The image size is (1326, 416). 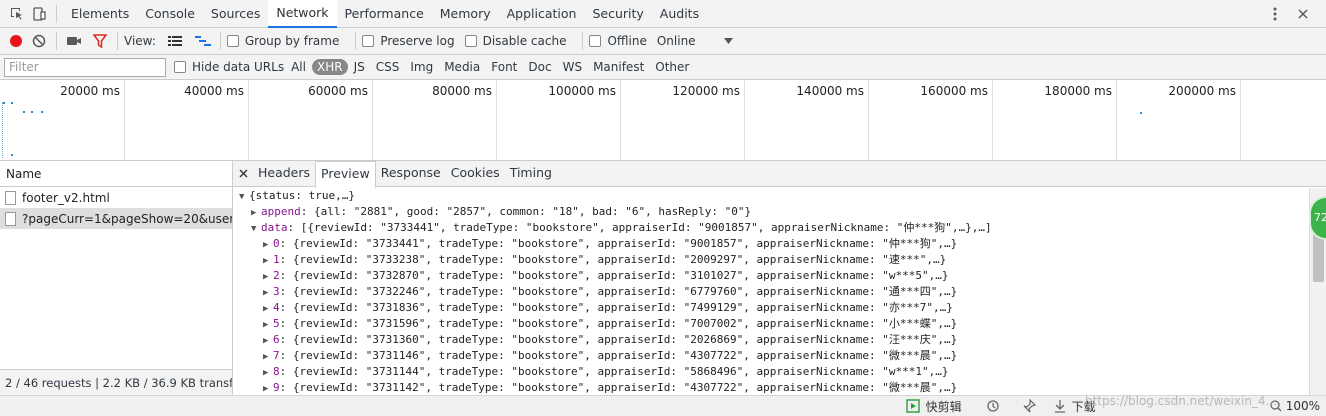 What do you see at coordinates (116, 174) in the screenshot?
I see `name-column-header: Name` at bounding box center [116, 174].